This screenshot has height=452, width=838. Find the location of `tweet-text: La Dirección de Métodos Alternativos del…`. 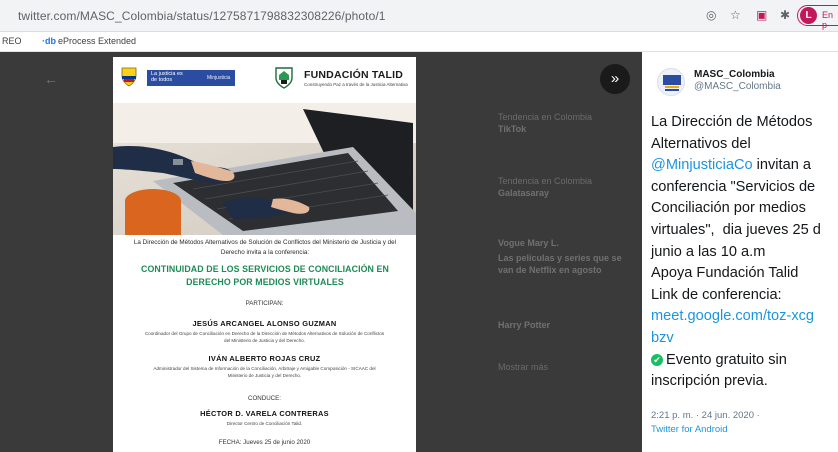

tweet-text: La Dirección de Métodos Alternativos del… is located at coordinates (744, 252).